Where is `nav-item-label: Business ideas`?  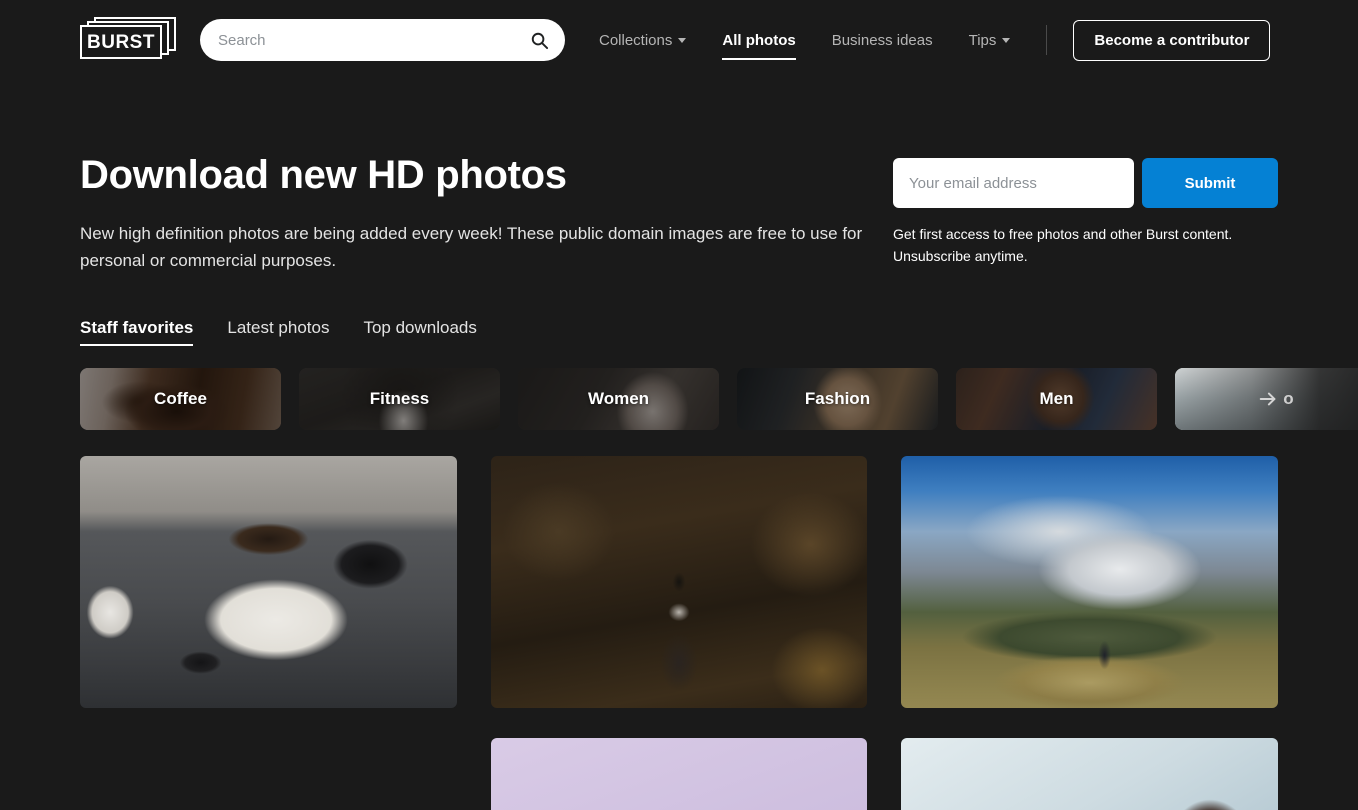
nav-item-label: Business ideas is located at coordinates (882, 40).